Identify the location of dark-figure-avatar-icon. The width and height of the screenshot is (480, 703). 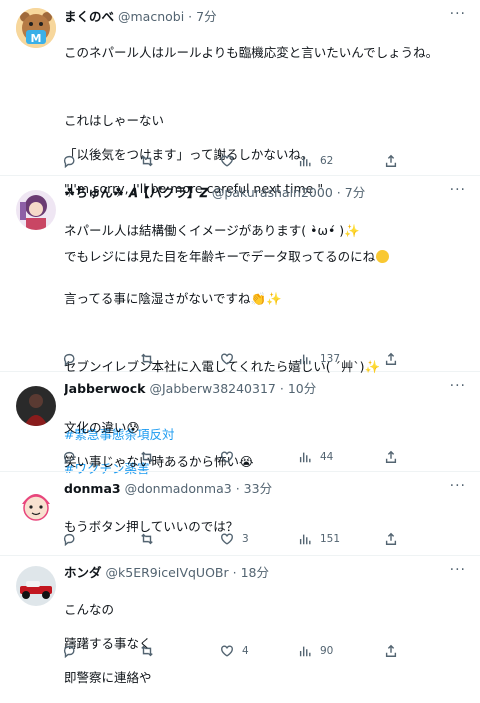
(36, 406).